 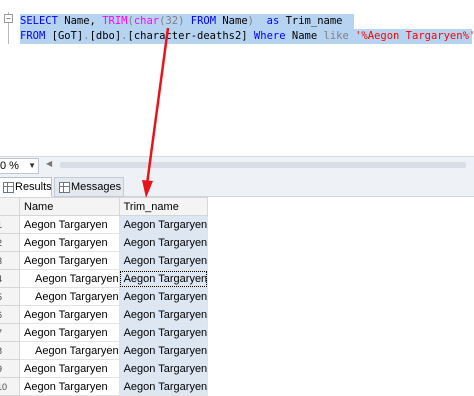 I want to click on table-row: 6 Aegon Targaryen Aegon Targaryen, so click(x=104, y=314).